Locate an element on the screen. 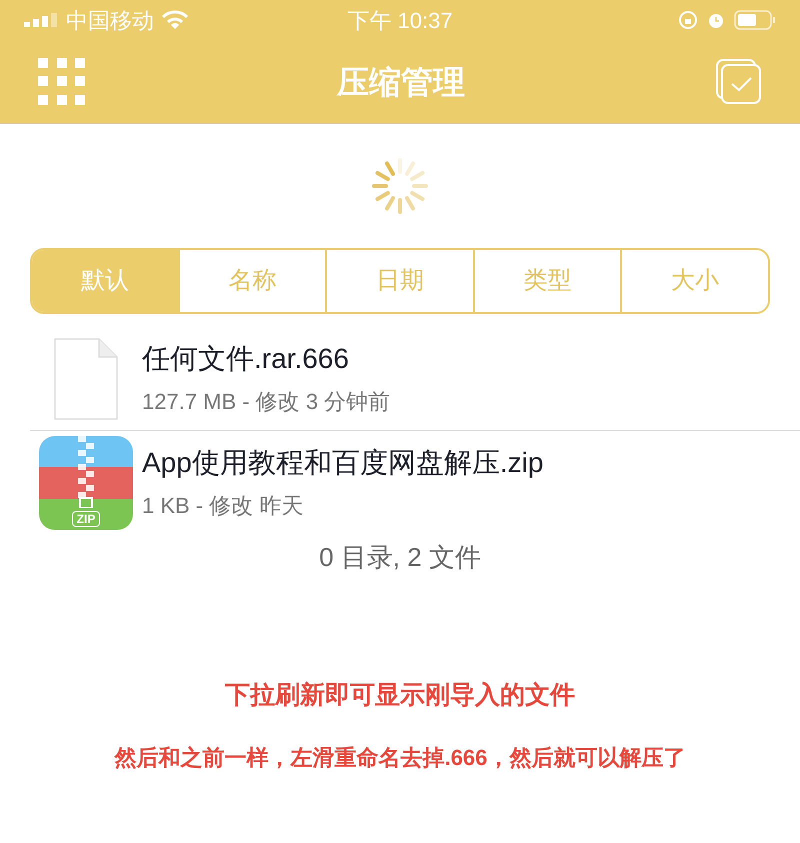 This screenshot has width=800, height=843. instruction-note: 下拉刷新即可显示刚导入的文件 is located at coordinates (400, 695).